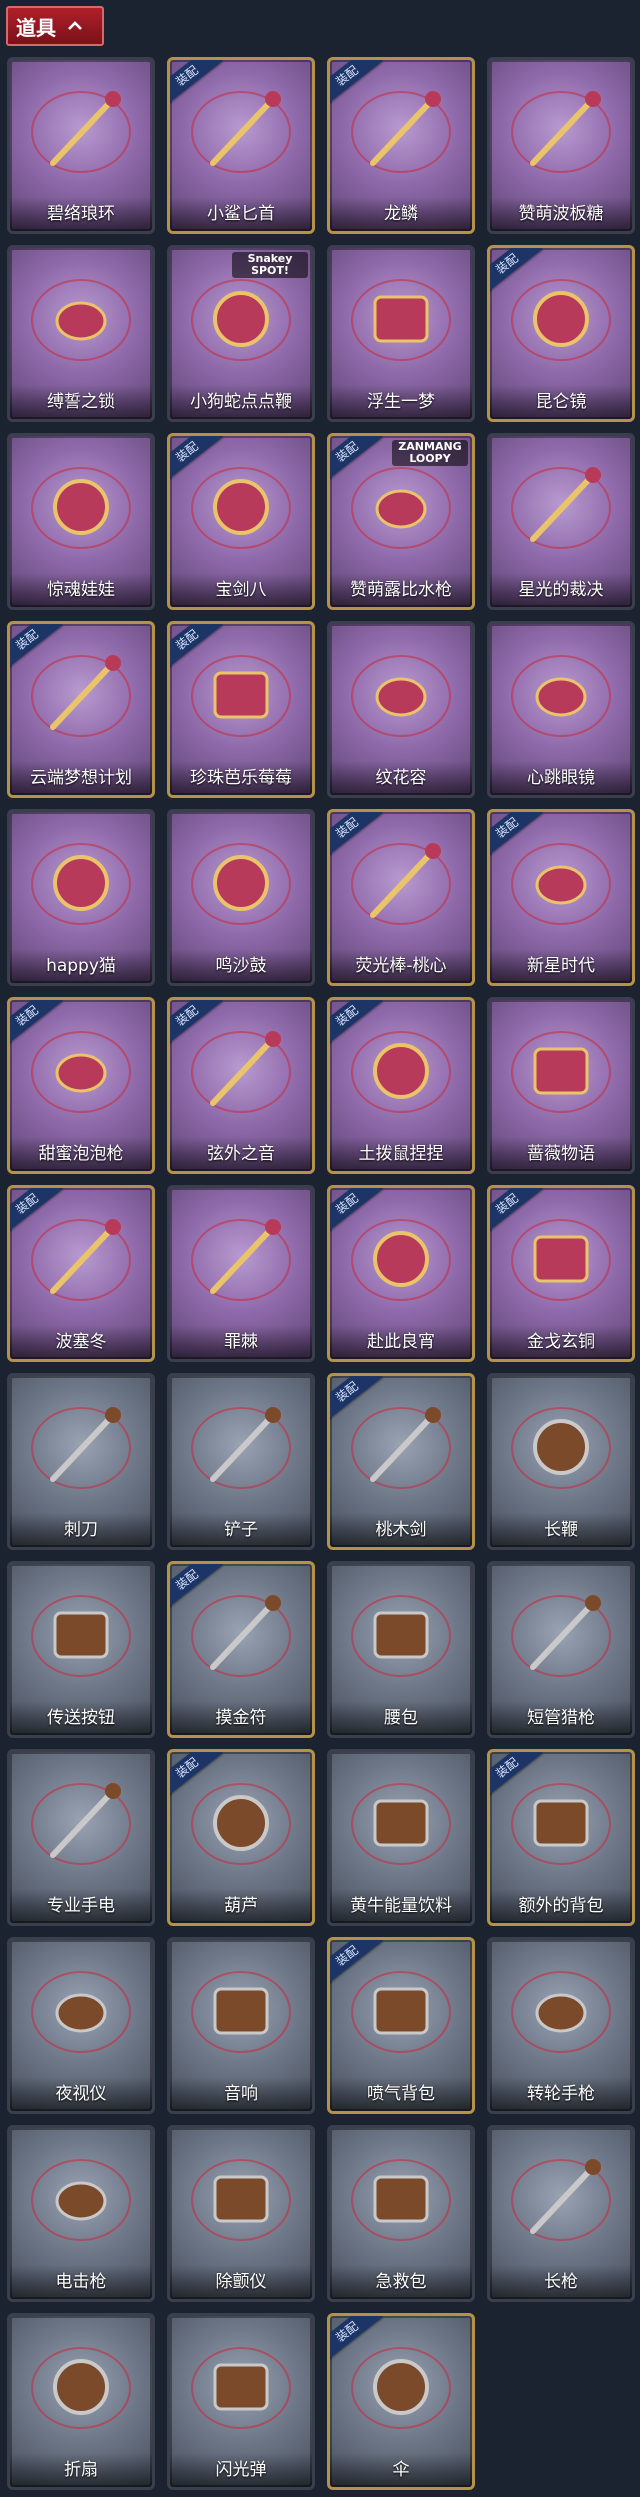 The height and width of the screenshot is (2497, 640). Describe the element at coordinates (401, 1154) in the screenshot. I see `item-name: 土拨鼠捏捏` at that location.